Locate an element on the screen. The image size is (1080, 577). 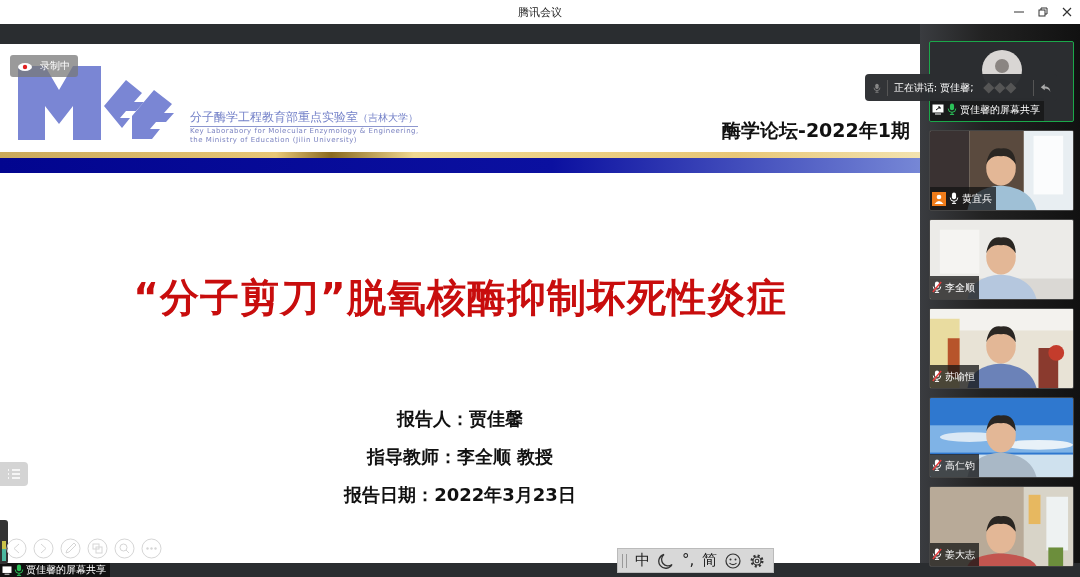
participant-name: 苏喻恒 is located at coordinates (960, 376).